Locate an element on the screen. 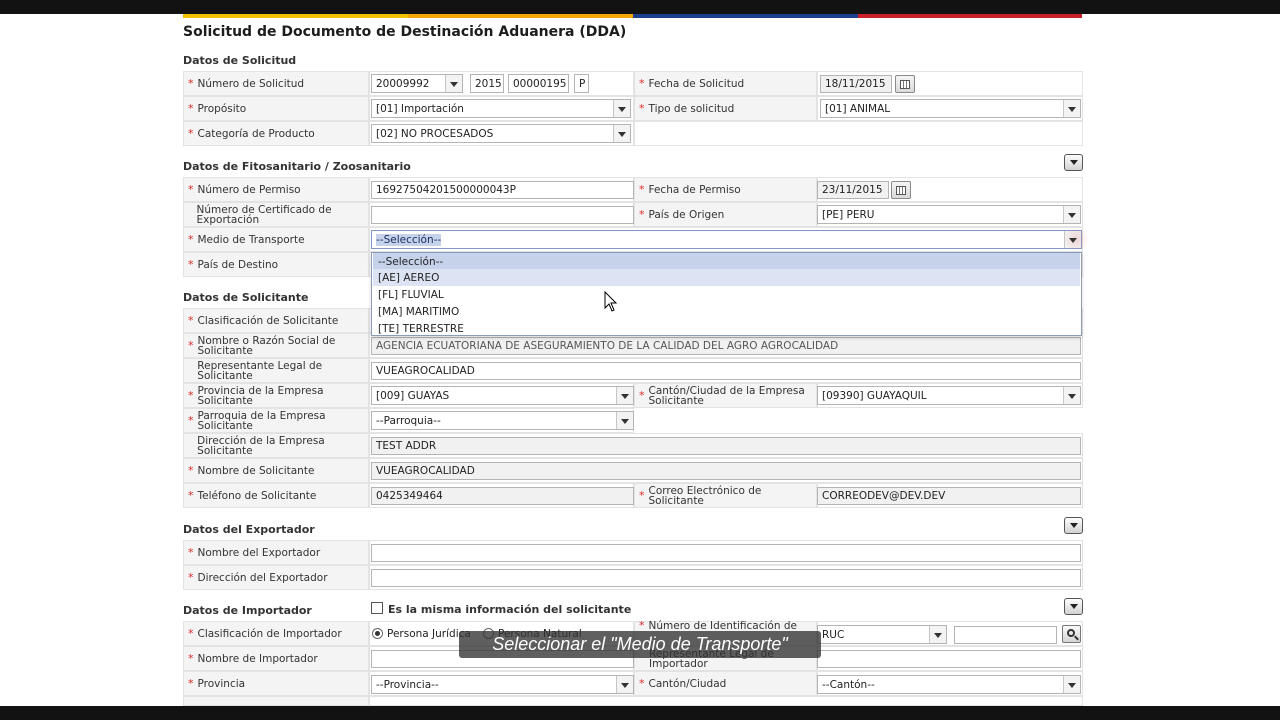 The image size is (1280, 720). numero-solicitud-suffix: P is located at coordinates (581, 83).